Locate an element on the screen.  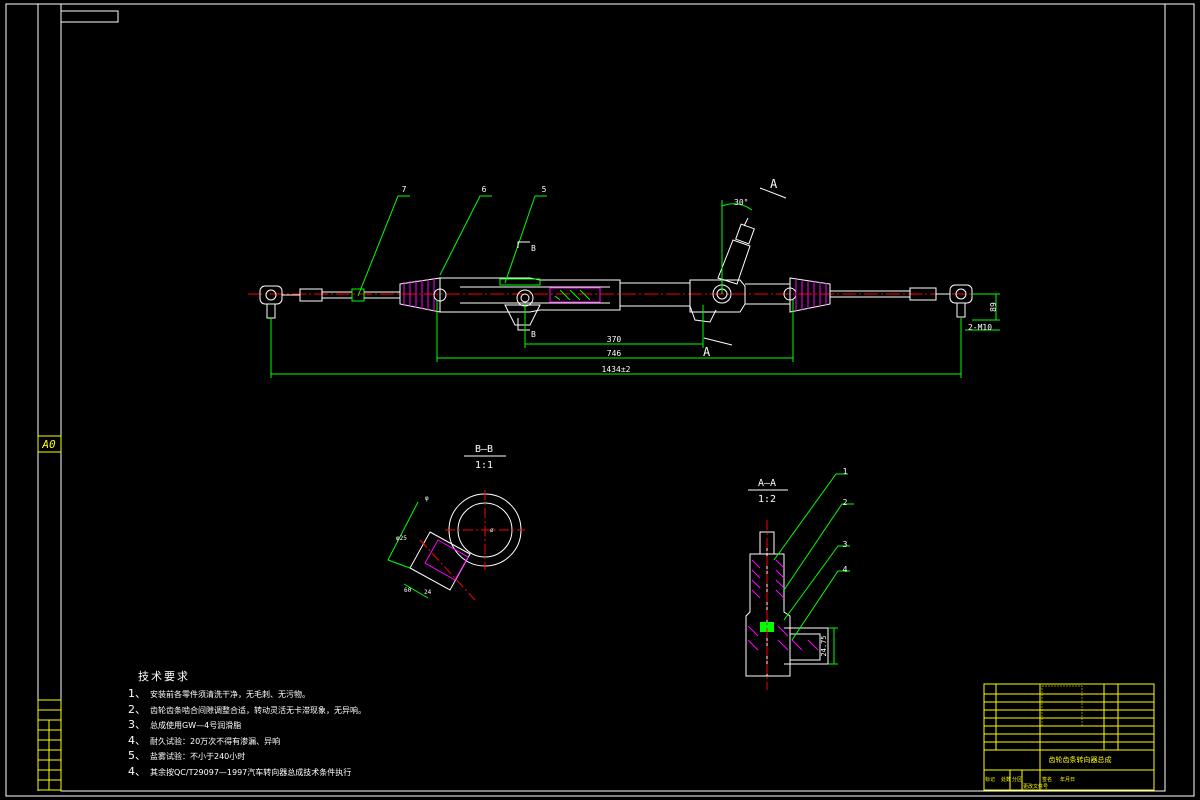
left-tie-rod is located at coordinates (375, 295).